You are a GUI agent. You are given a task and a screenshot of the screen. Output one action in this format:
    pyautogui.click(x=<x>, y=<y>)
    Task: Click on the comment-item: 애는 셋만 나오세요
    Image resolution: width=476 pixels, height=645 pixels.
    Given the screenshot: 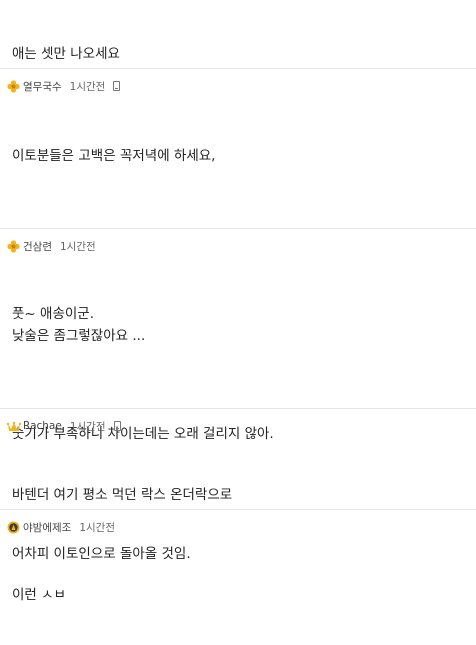 What is the action you would take?
    pyautogui.click(x=238, y=34)
    